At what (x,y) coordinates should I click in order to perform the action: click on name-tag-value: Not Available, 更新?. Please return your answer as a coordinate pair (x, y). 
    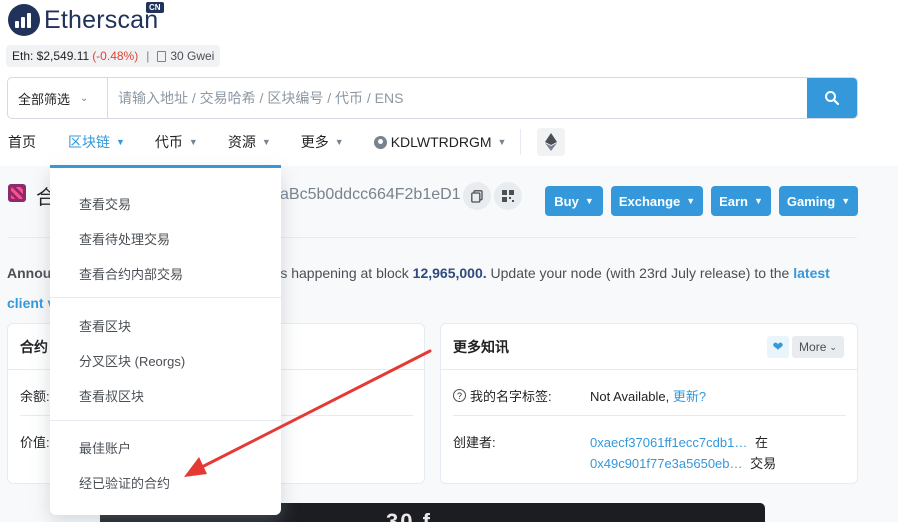
    Looking at the image, I should click on (648, 395).